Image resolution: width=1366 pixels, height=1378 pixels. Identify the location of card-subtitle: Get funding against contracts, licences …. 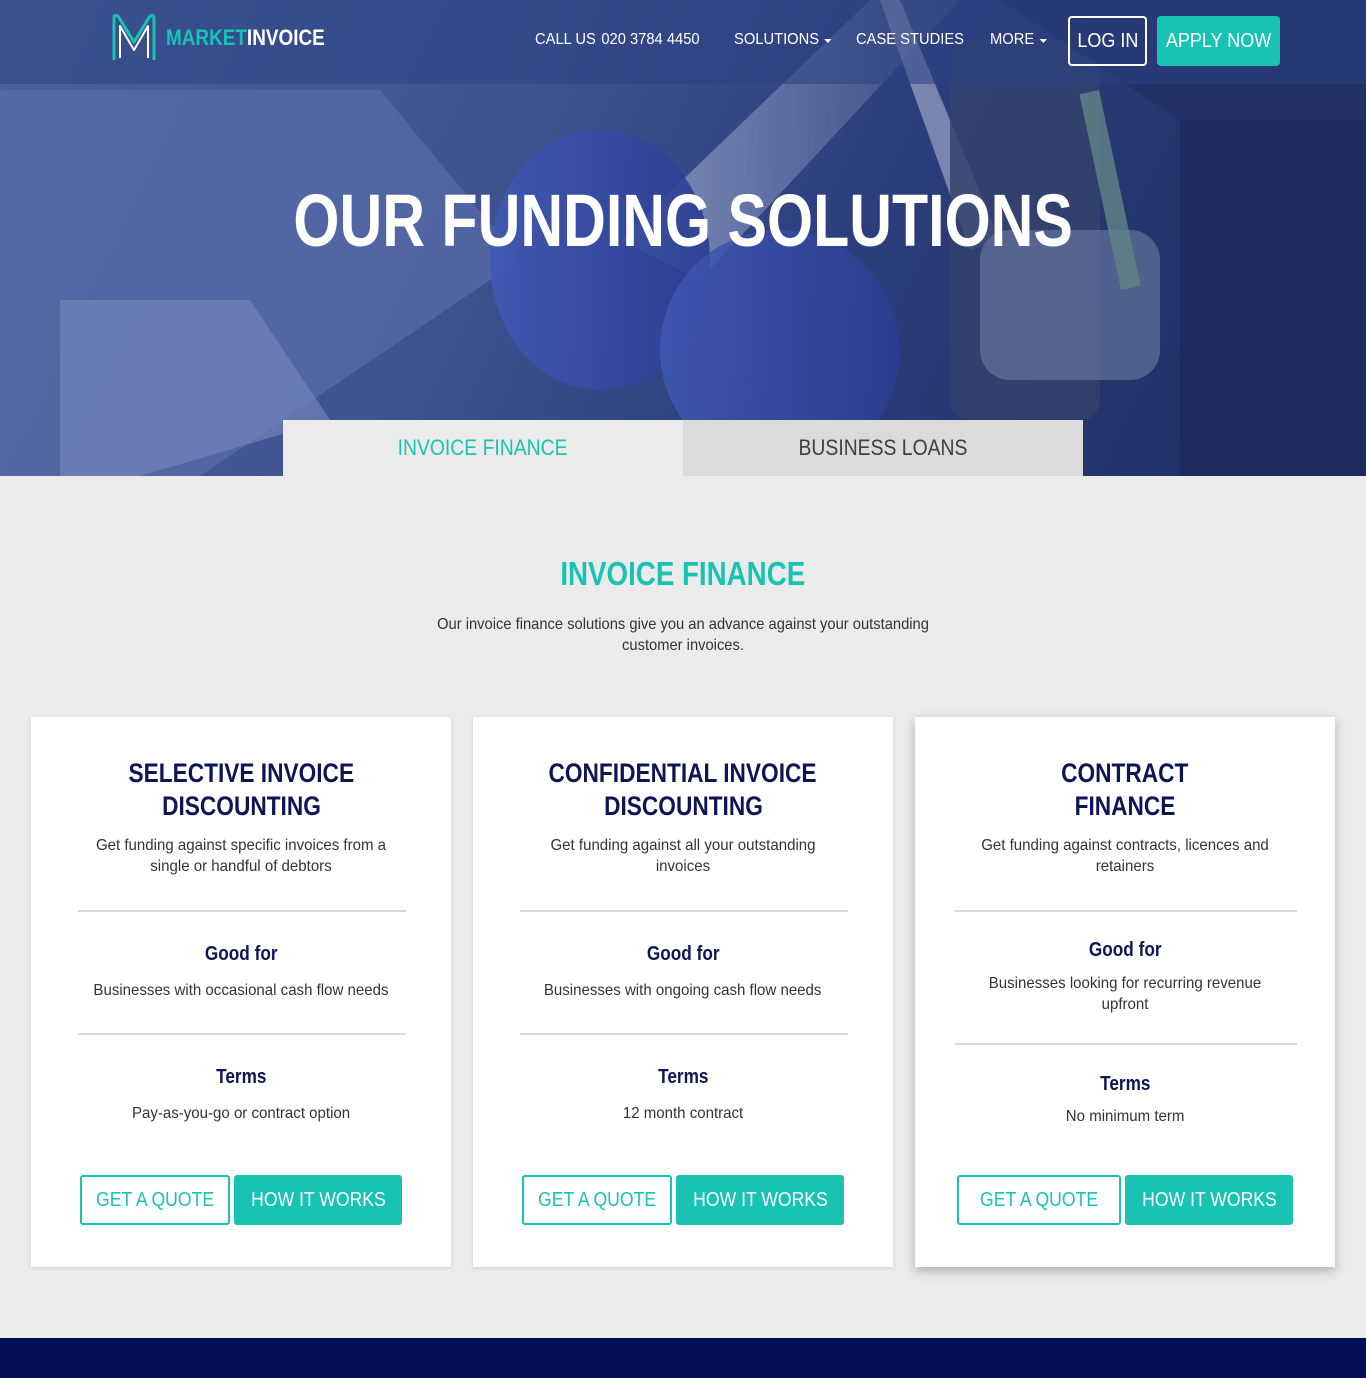
(1125, 856).